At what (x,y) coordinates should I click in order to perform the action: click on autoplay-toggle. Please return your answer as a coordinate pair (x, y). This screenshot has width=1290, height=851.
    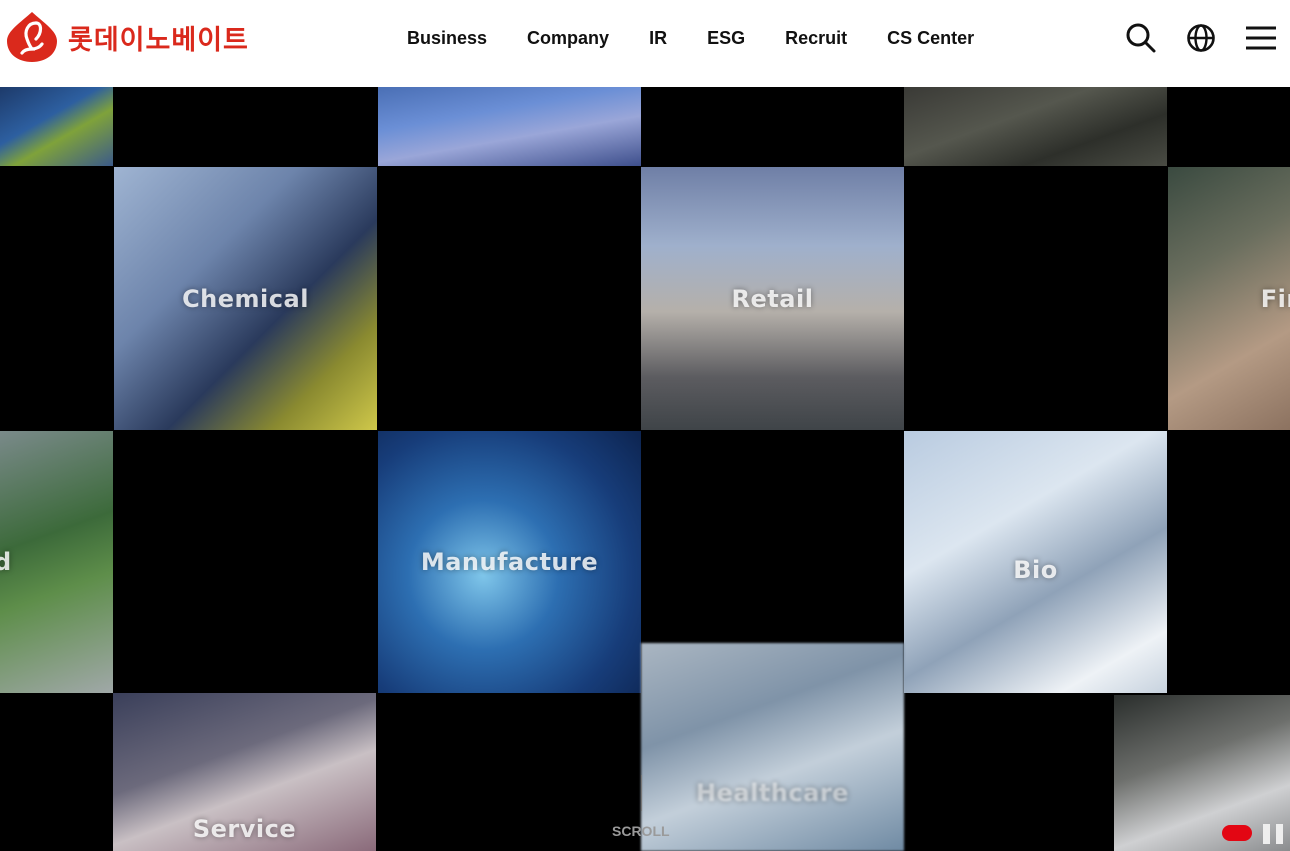
    Looking at the image, I should click on (1237, 833).